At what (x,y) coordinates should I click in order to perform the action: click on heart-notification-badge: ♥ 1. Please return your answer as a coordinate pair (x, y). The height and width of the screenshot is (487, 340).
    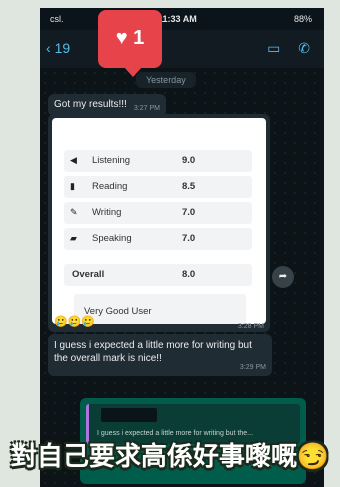
    Looking at the image, I should click on (130, 43).